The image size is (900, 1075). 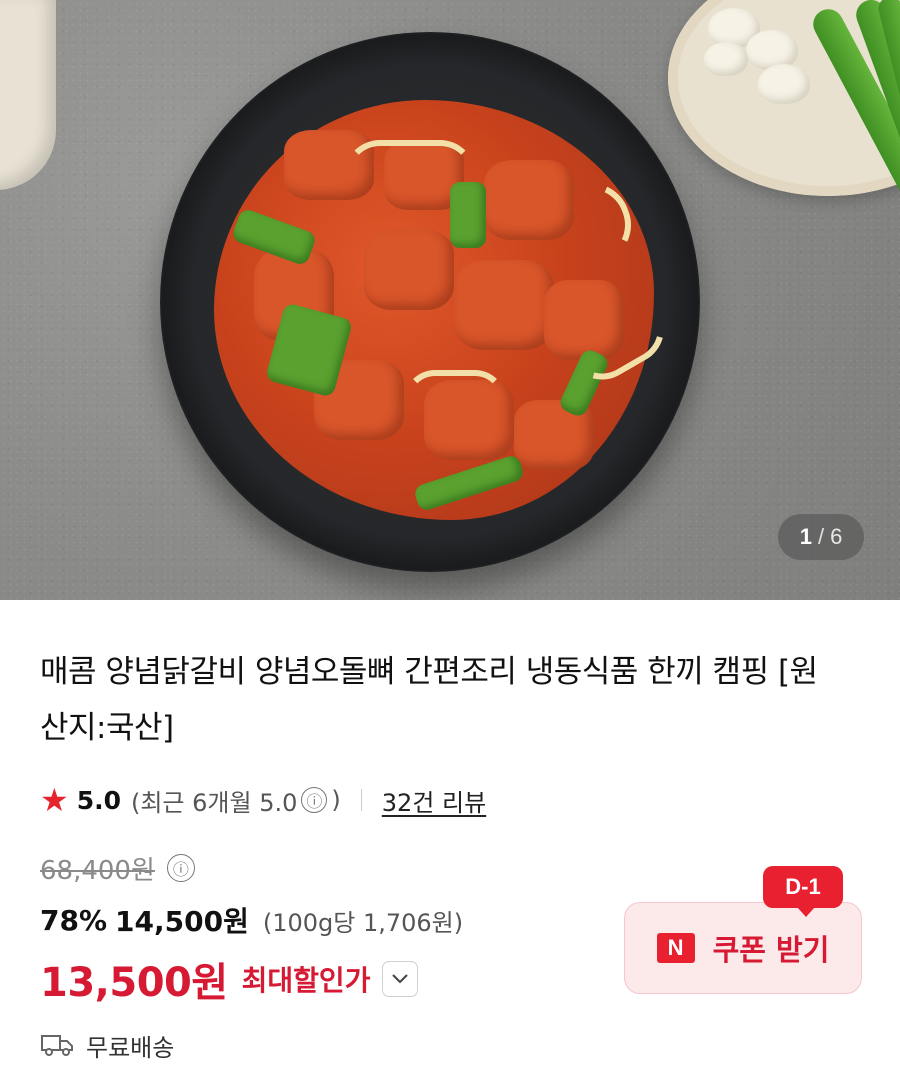 What do you see at coordinates (805, 536) in the screenshot?
I see `image-counter-current: 1` at bounding box center [805, 536].